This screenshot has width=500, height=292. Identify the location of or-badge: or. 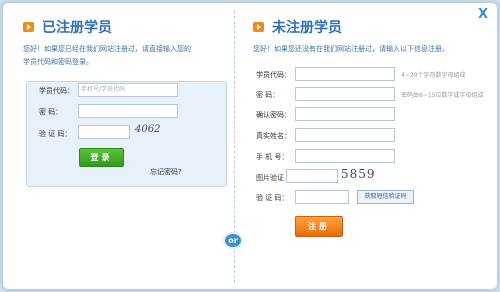
(233, 240).